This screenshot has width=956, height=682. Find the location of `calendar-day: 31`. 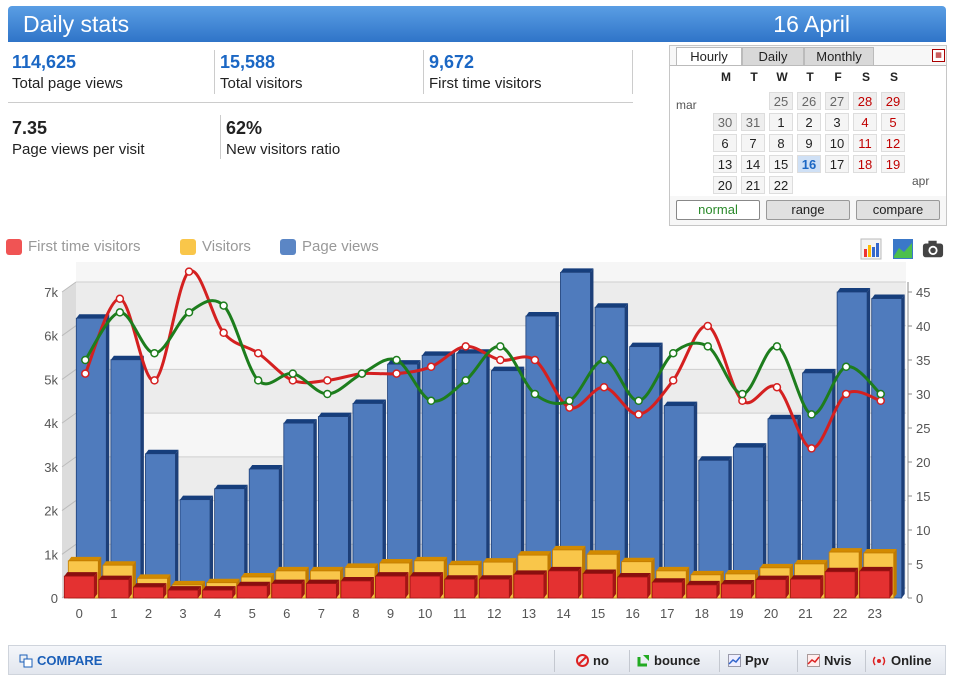

calendar-day: 31 is located at coordinates (753, 122).